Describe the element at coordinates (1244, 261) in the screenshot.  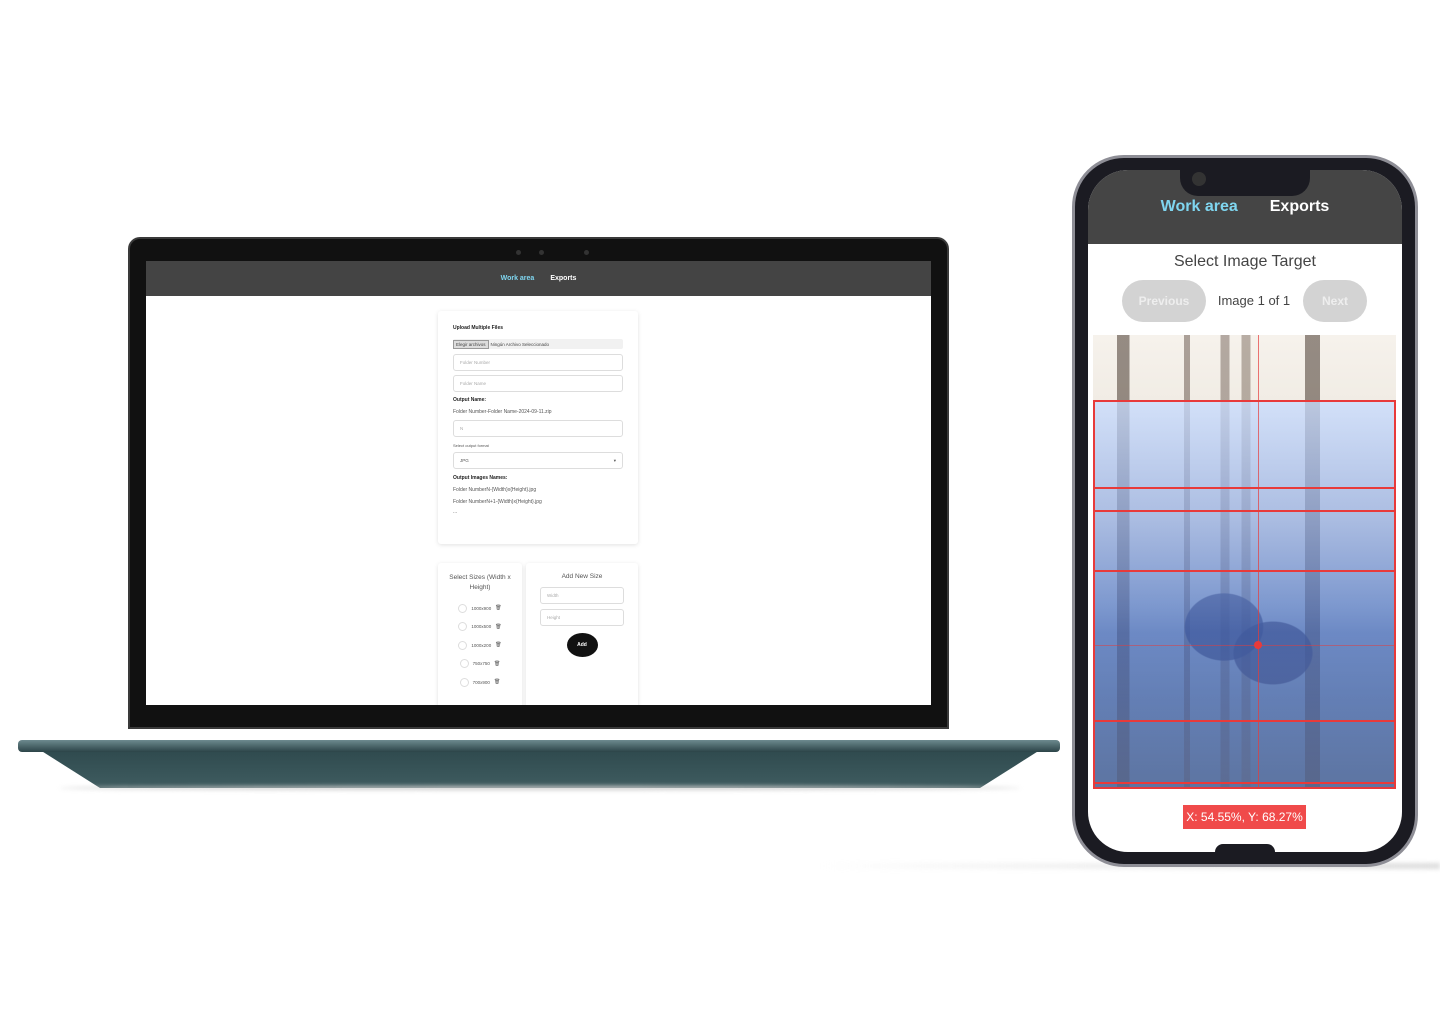
I see `select-image-title: Select Image Target` at that location.